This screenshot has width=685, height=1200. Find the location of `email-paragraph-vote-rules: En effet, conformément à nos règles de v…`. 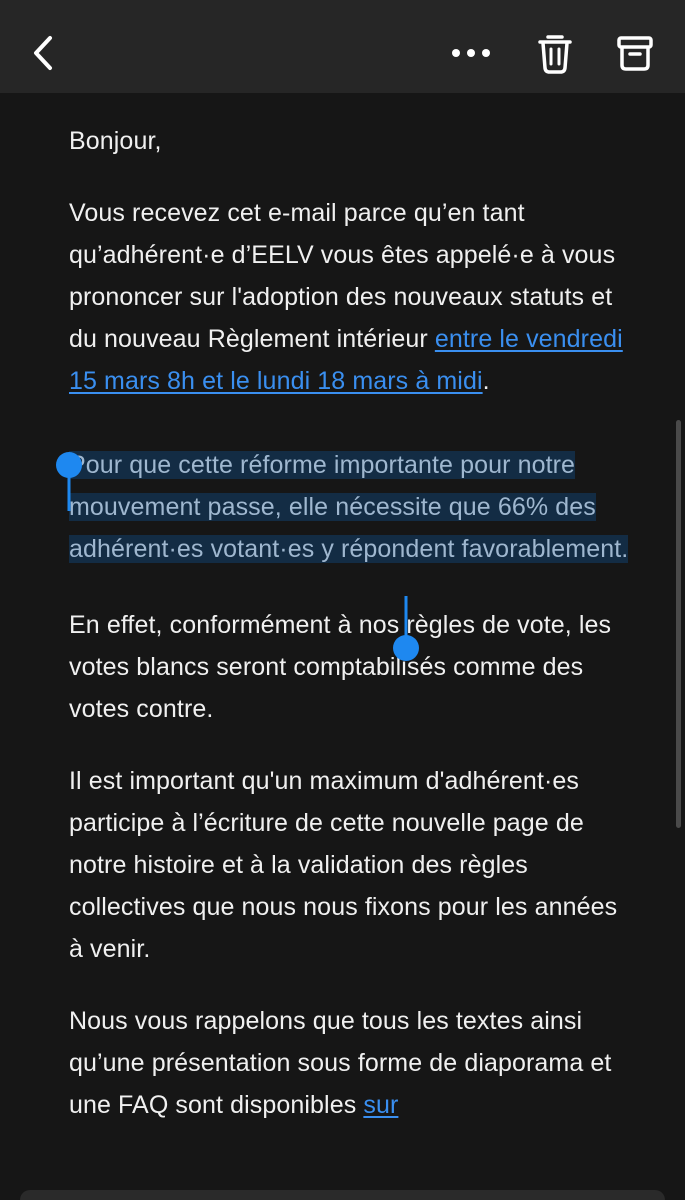

email-paragraph-vote-rules: En effet, conformément à nos règles de v… is located at coordinates (340, 667).